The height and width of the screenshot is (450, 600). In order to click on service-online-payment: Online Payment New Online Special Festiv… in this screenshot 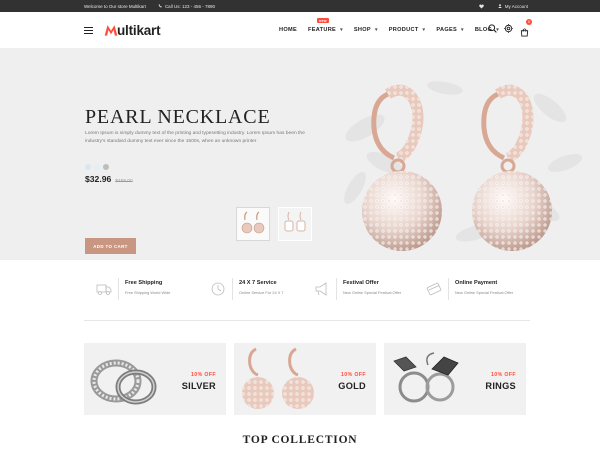, I will do `click(469, 288)`.